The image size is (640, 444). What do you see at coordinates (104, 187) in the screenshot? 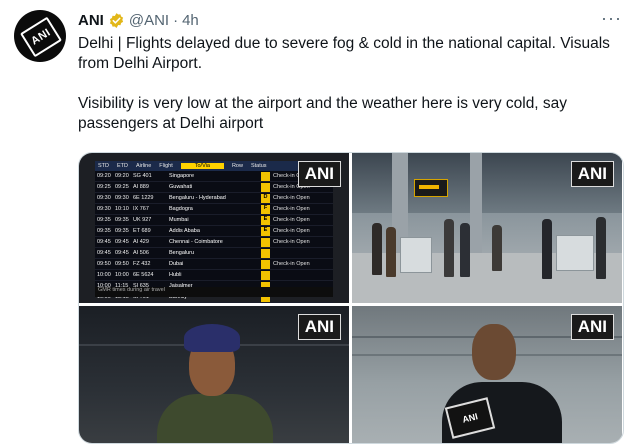
I see `flight-std: 09:25` at bounding box center [104, 187].